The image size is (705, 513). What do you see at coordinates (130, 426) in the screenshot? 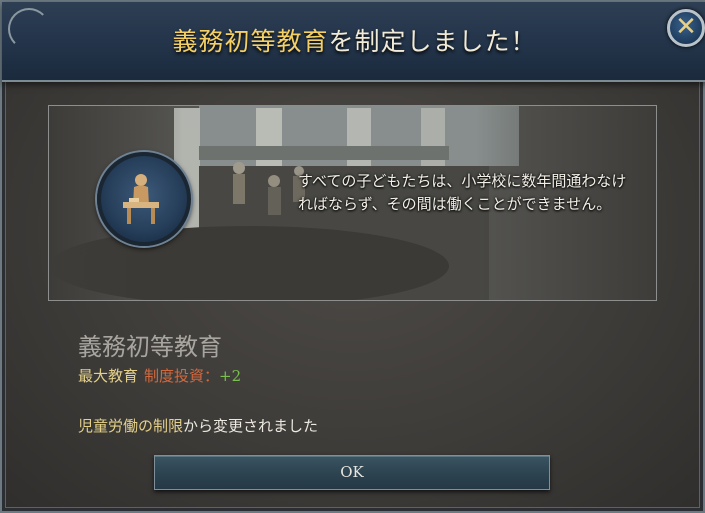
I see `previous-law-link: 児童労働の制限` at bounding box center [130, 426].